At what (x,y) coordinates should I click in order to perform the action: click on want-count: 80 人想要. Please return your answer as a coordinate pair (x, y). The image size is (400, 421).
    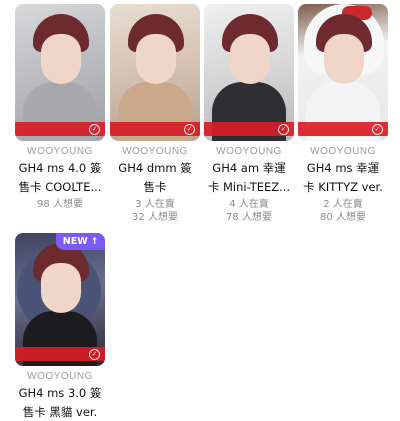
    Looking at the image, I should click on (343, 217).